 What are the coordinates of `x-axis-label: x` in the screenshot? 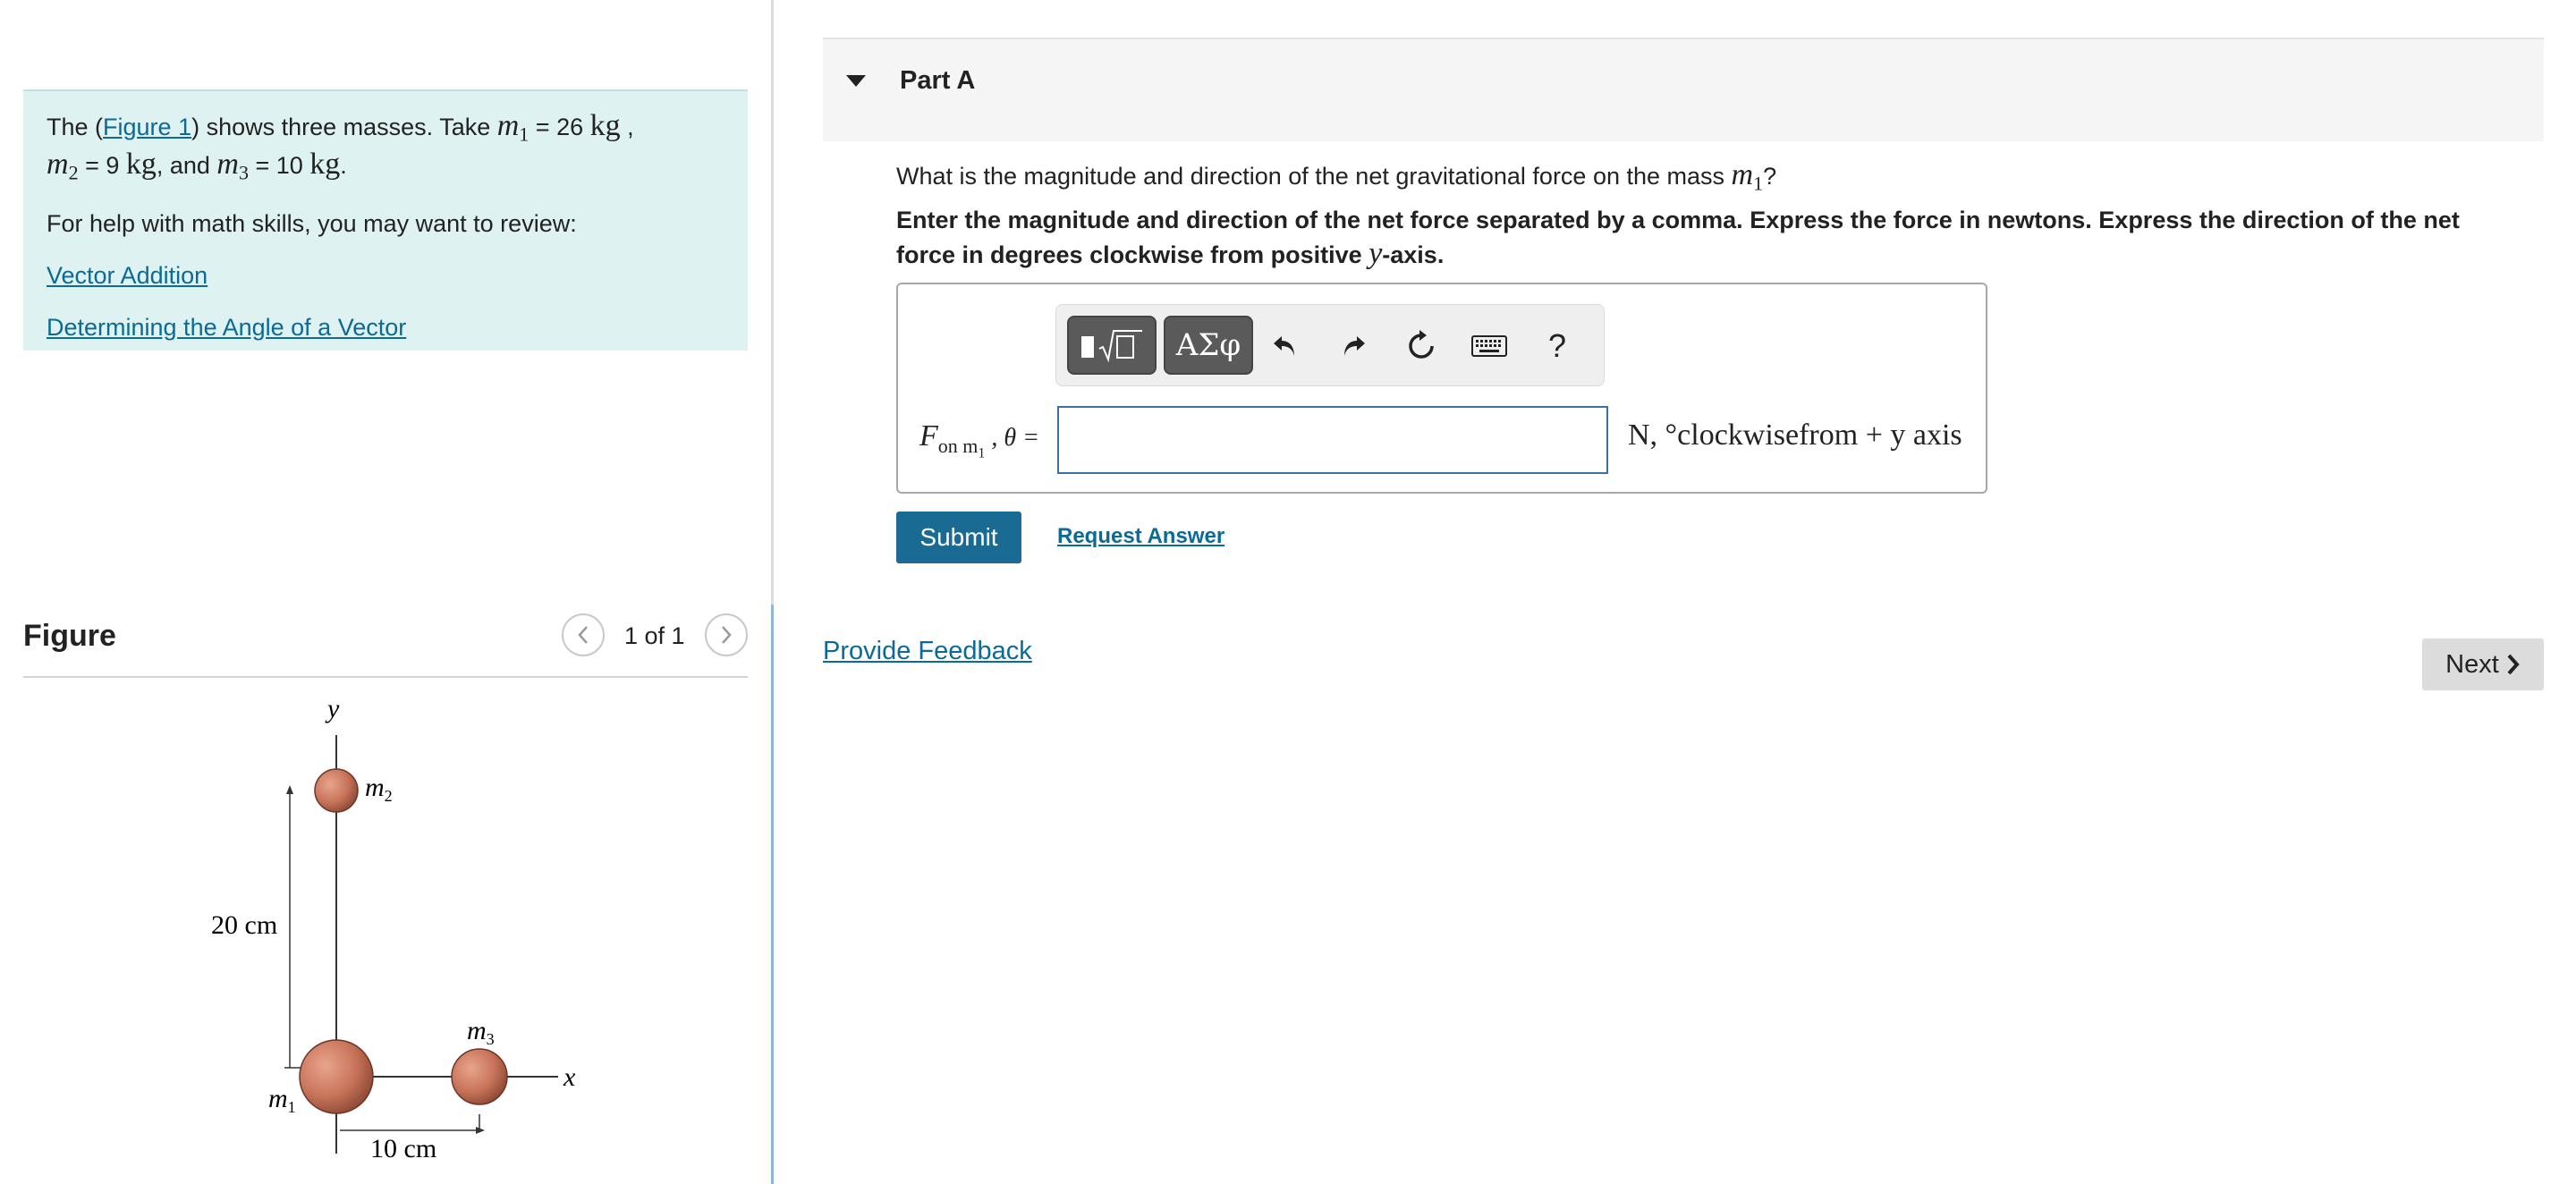 It's located at (569, 1077).